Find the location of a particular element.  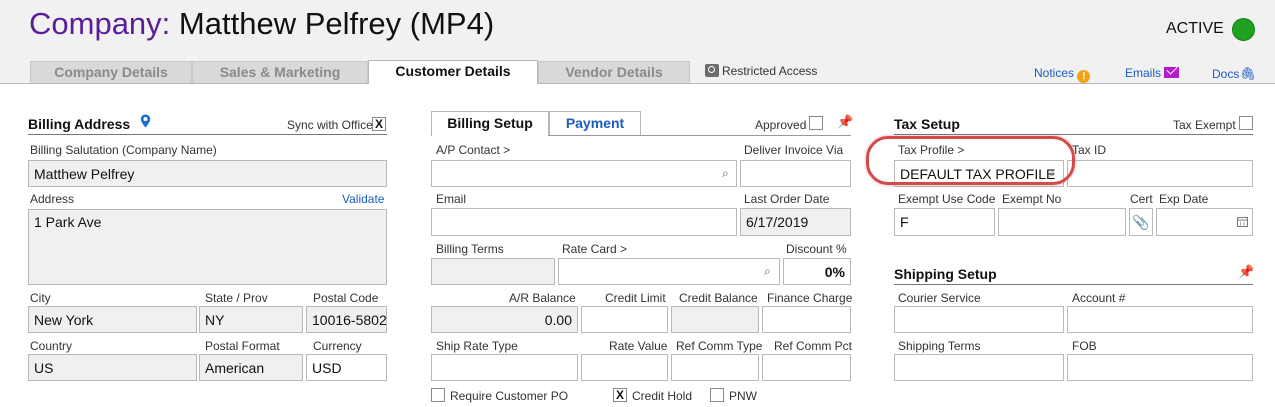

country-field: US is located at coordinates (112, 367).